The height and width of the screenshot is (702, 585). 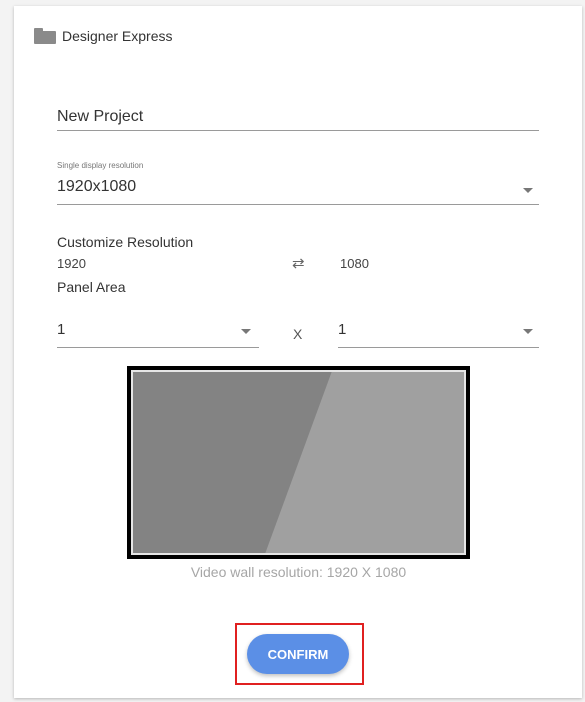 What do you see at coordinates (71, 263) in the screenshot?
I see `resolution-width: 1920` at bounding box center [71, 263].